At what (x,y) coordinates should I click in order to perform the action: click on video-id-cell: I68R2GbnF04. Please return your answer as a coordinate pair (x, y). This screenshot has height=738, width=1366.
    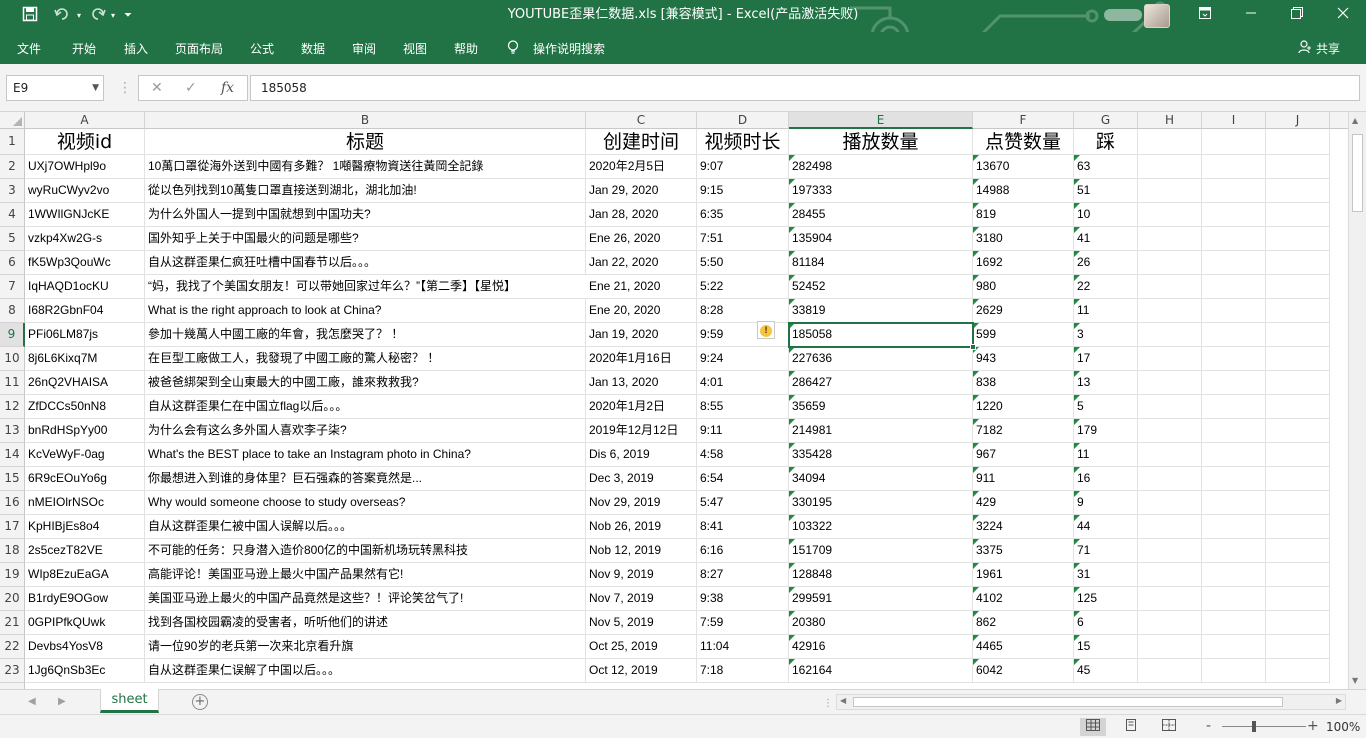
    Looking at the image, I should click on (85, 311).